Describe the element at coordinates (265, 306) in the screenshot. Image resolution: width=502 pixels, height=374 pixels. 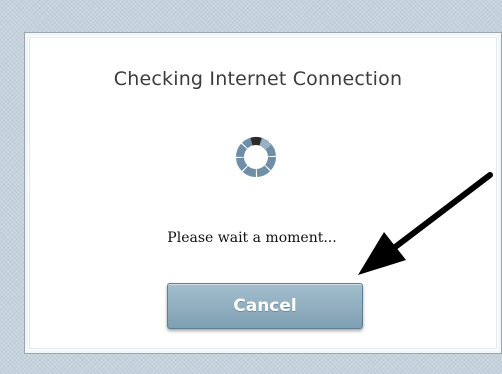
I see `cancel-button: Cancel` at that location.